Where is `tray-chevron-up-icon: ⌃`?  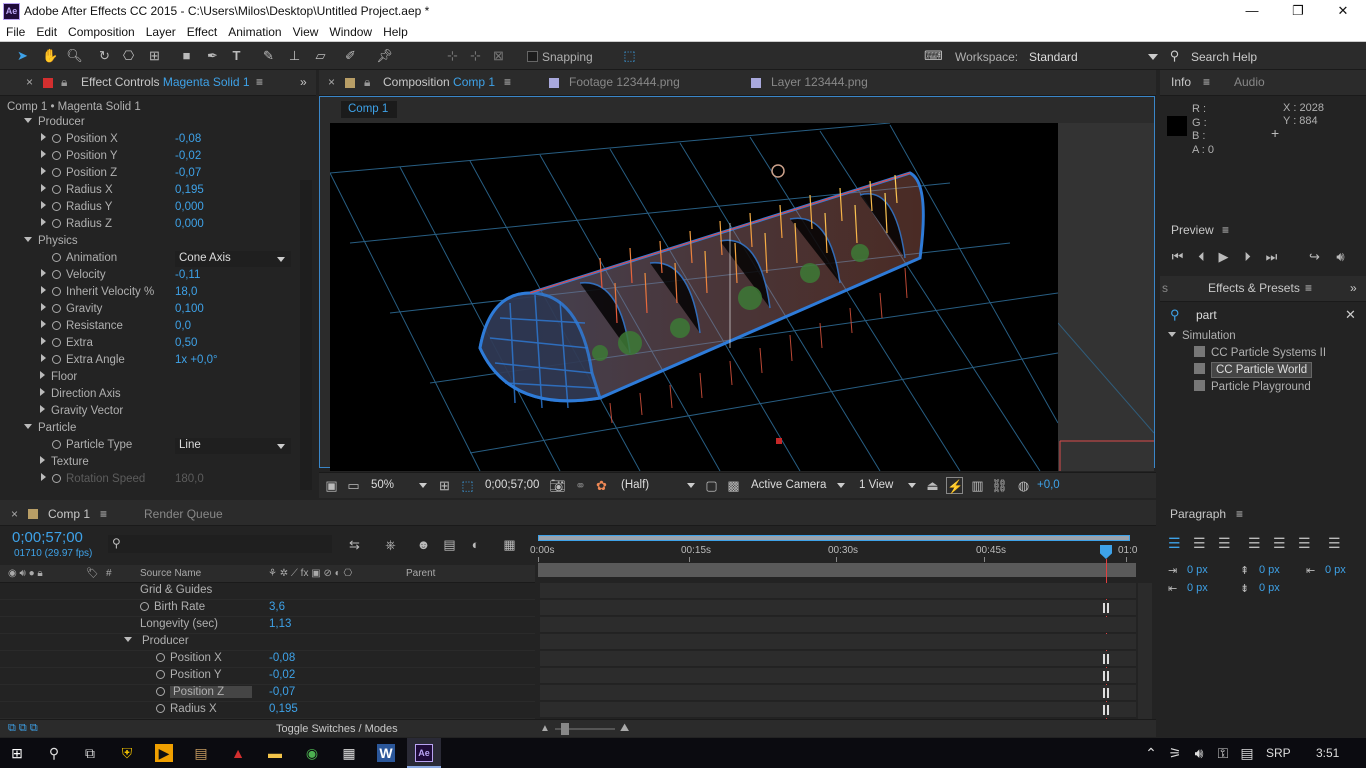 tray-chevron-up-icon: ⌃ is located at coordinates (1151, 753).